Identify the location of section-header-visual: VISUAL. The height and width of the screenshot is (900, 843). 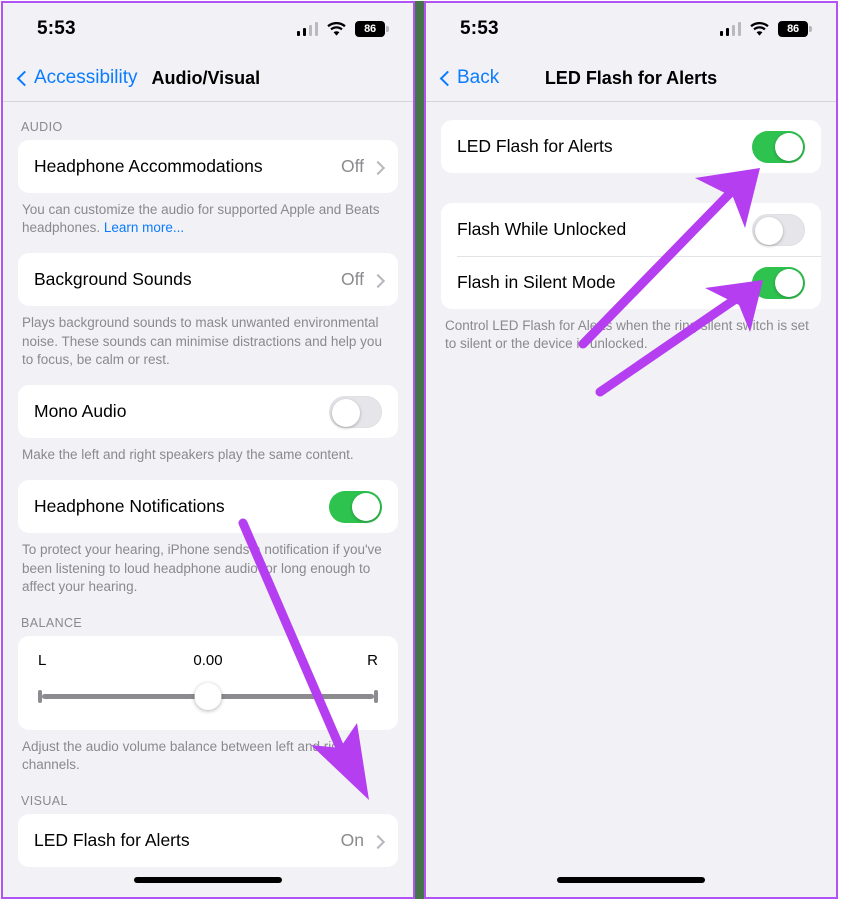
(44, 801).